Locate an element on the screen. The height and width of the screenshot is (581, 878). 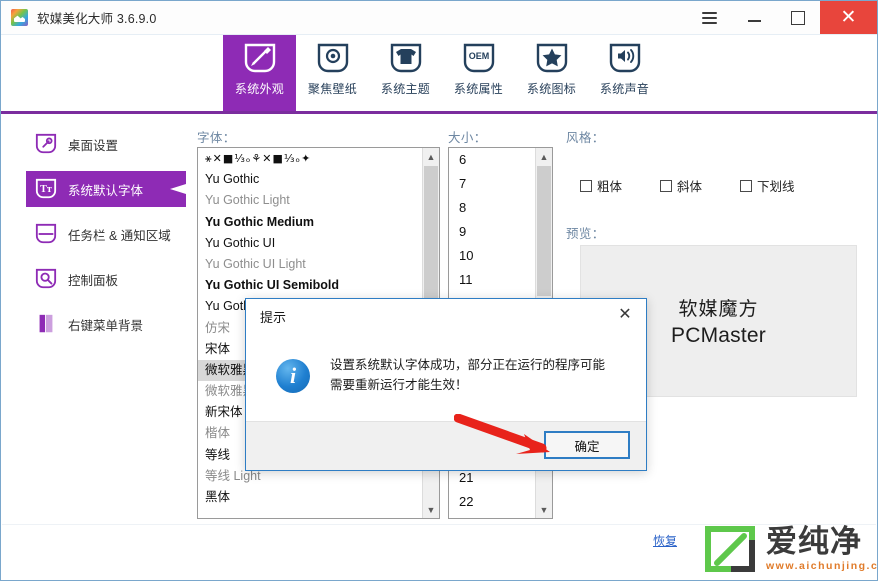
checkbox-italic: 斜体 is located at coordinates (681, 185).